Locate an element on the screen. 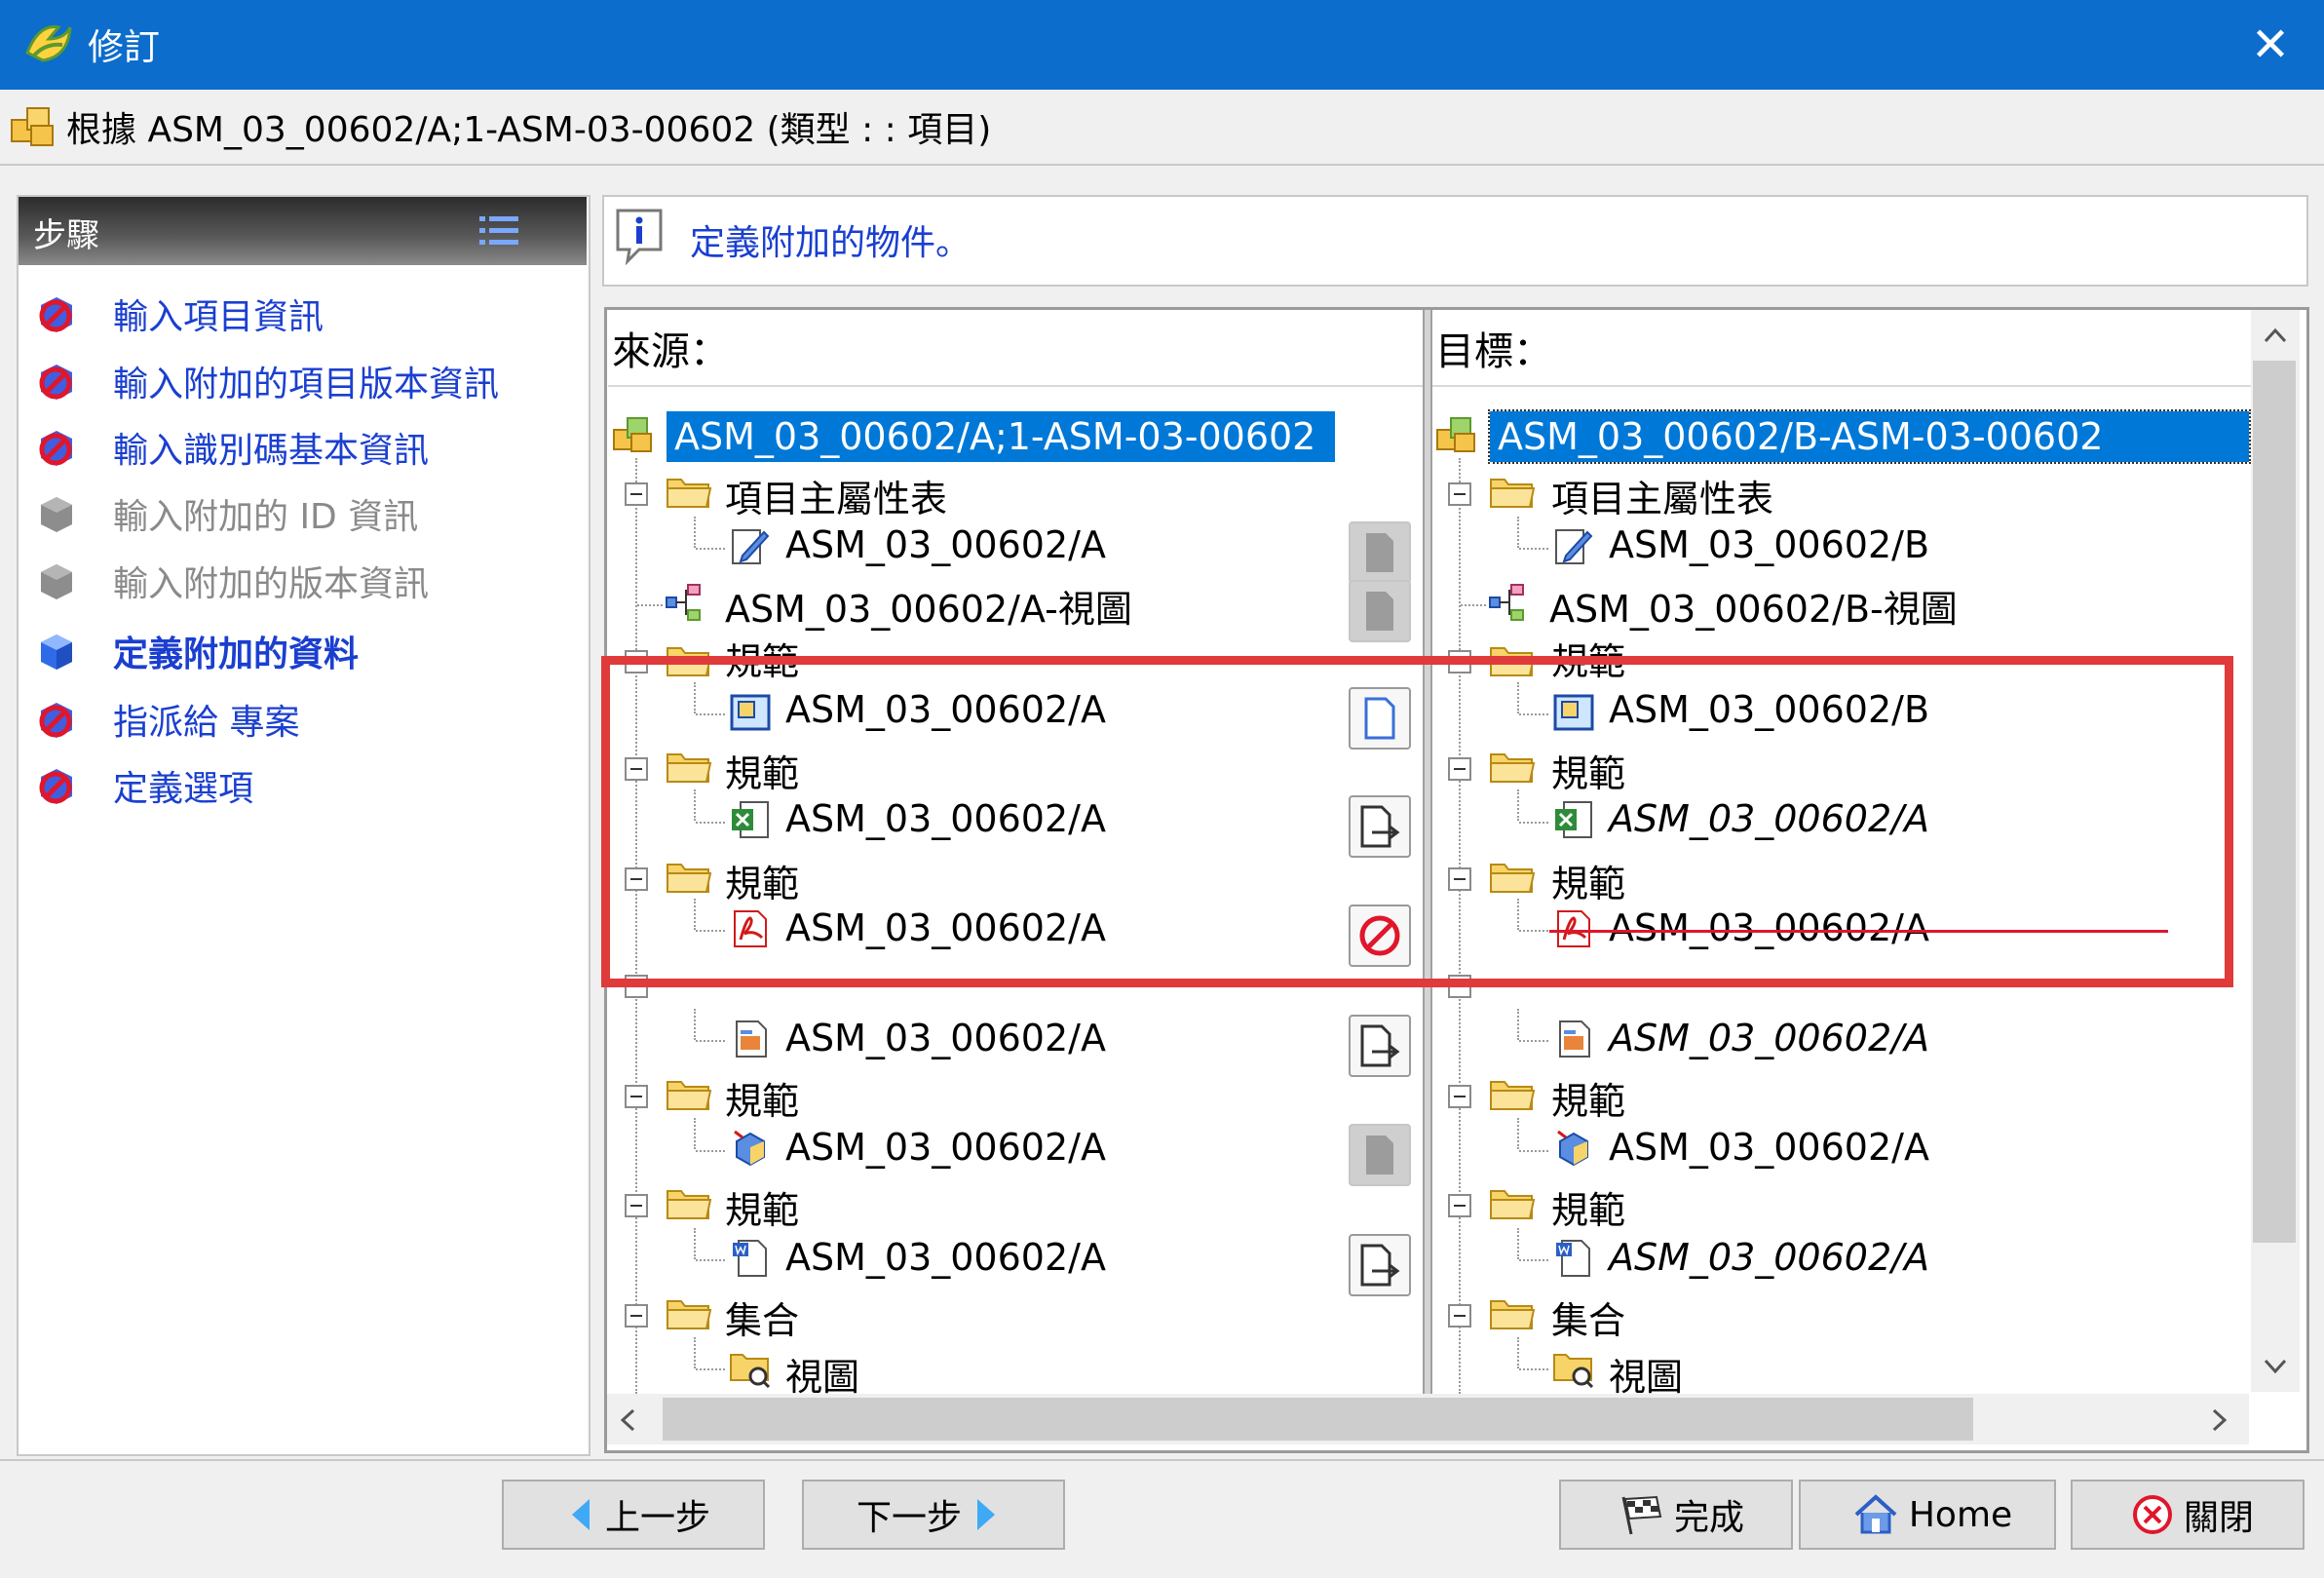  source-folder-label: 項目主屬性表 is located at coordinates (836, 495).